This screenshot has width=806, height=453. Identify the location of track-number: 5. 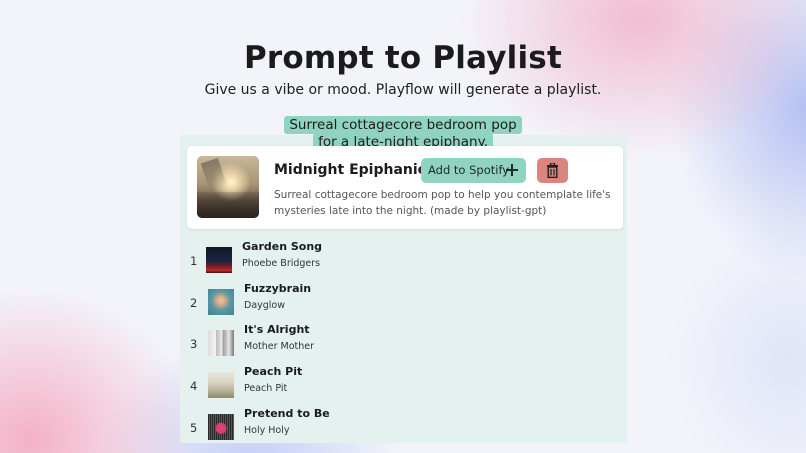
(194, 428).